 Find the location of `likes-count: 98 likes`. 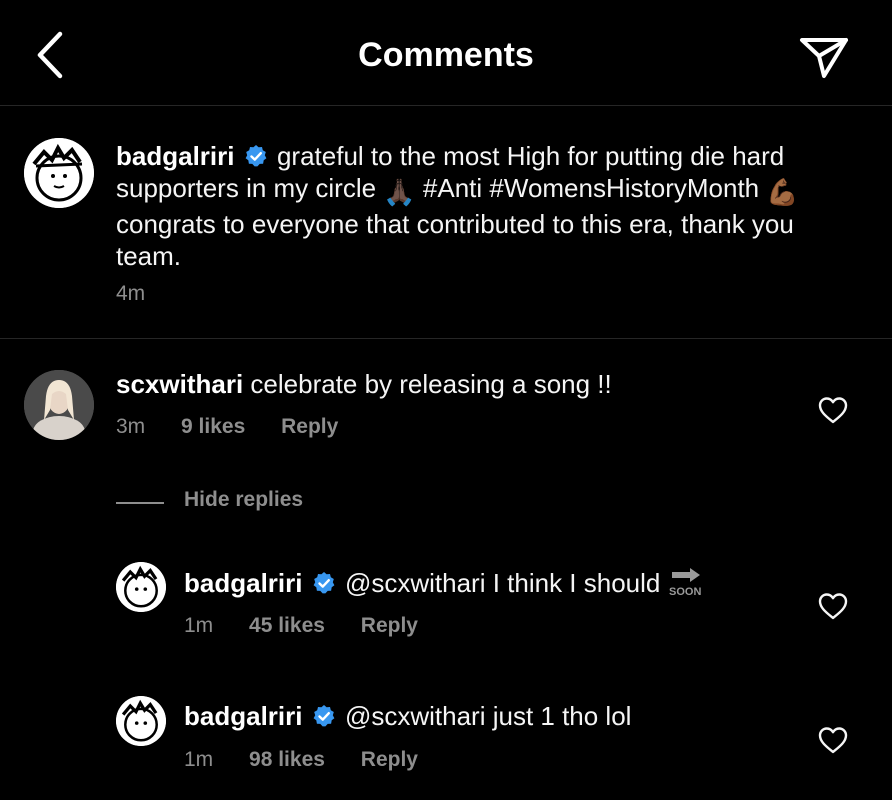

likes-count: 98 likes is located at coordinates (287, 760).